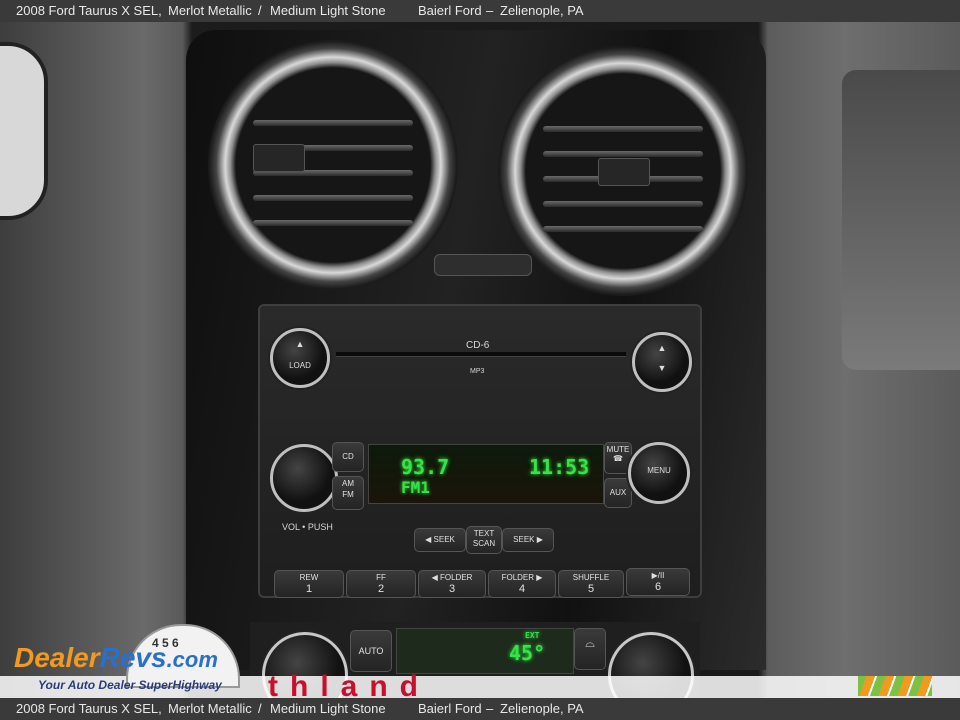 The image size is (960, 720). What do you see at coordinates (591, 588) in the screenshot?
I see `preset-number: 5` at bounding box center [591, 588].